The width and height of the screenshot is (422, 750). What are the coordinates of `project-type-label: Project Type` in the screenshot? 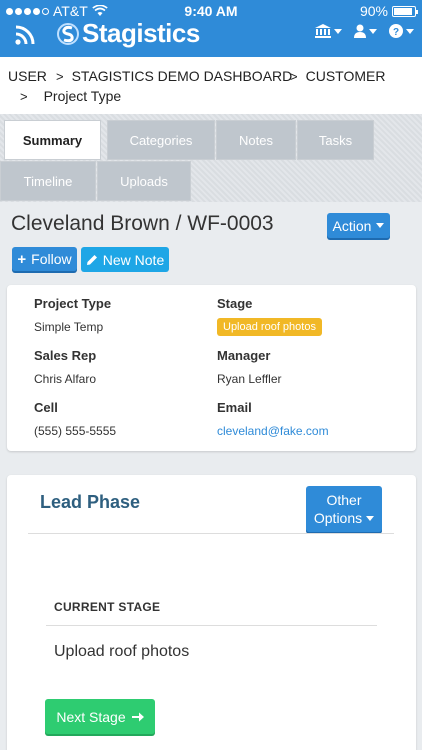 It's located at (73, 303).